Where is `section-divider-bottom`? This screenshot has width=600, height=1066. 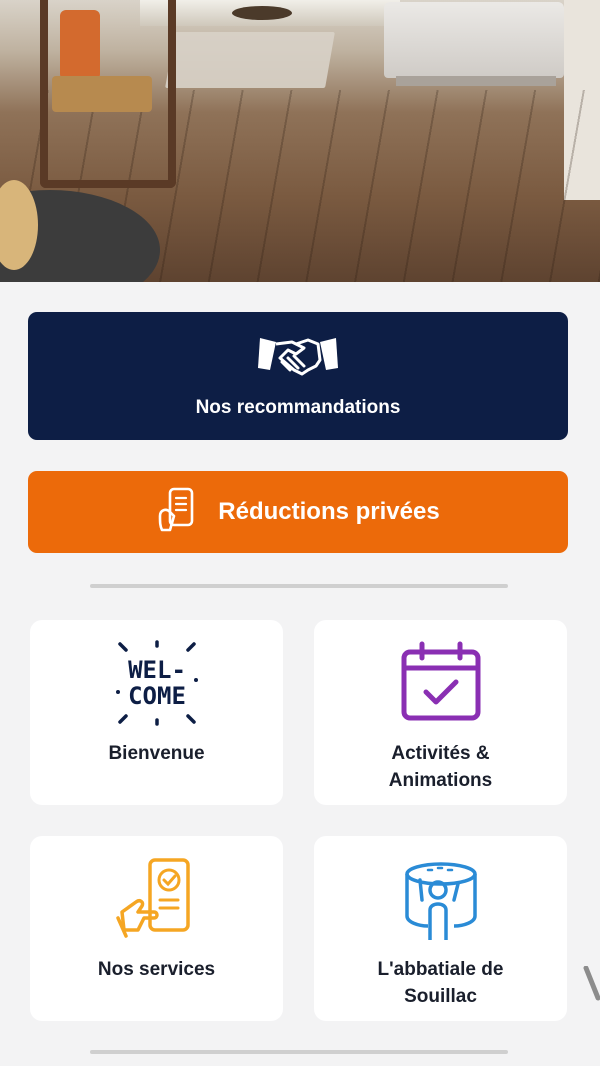 section-divider-bottom is located at coordinates (299, 1052).